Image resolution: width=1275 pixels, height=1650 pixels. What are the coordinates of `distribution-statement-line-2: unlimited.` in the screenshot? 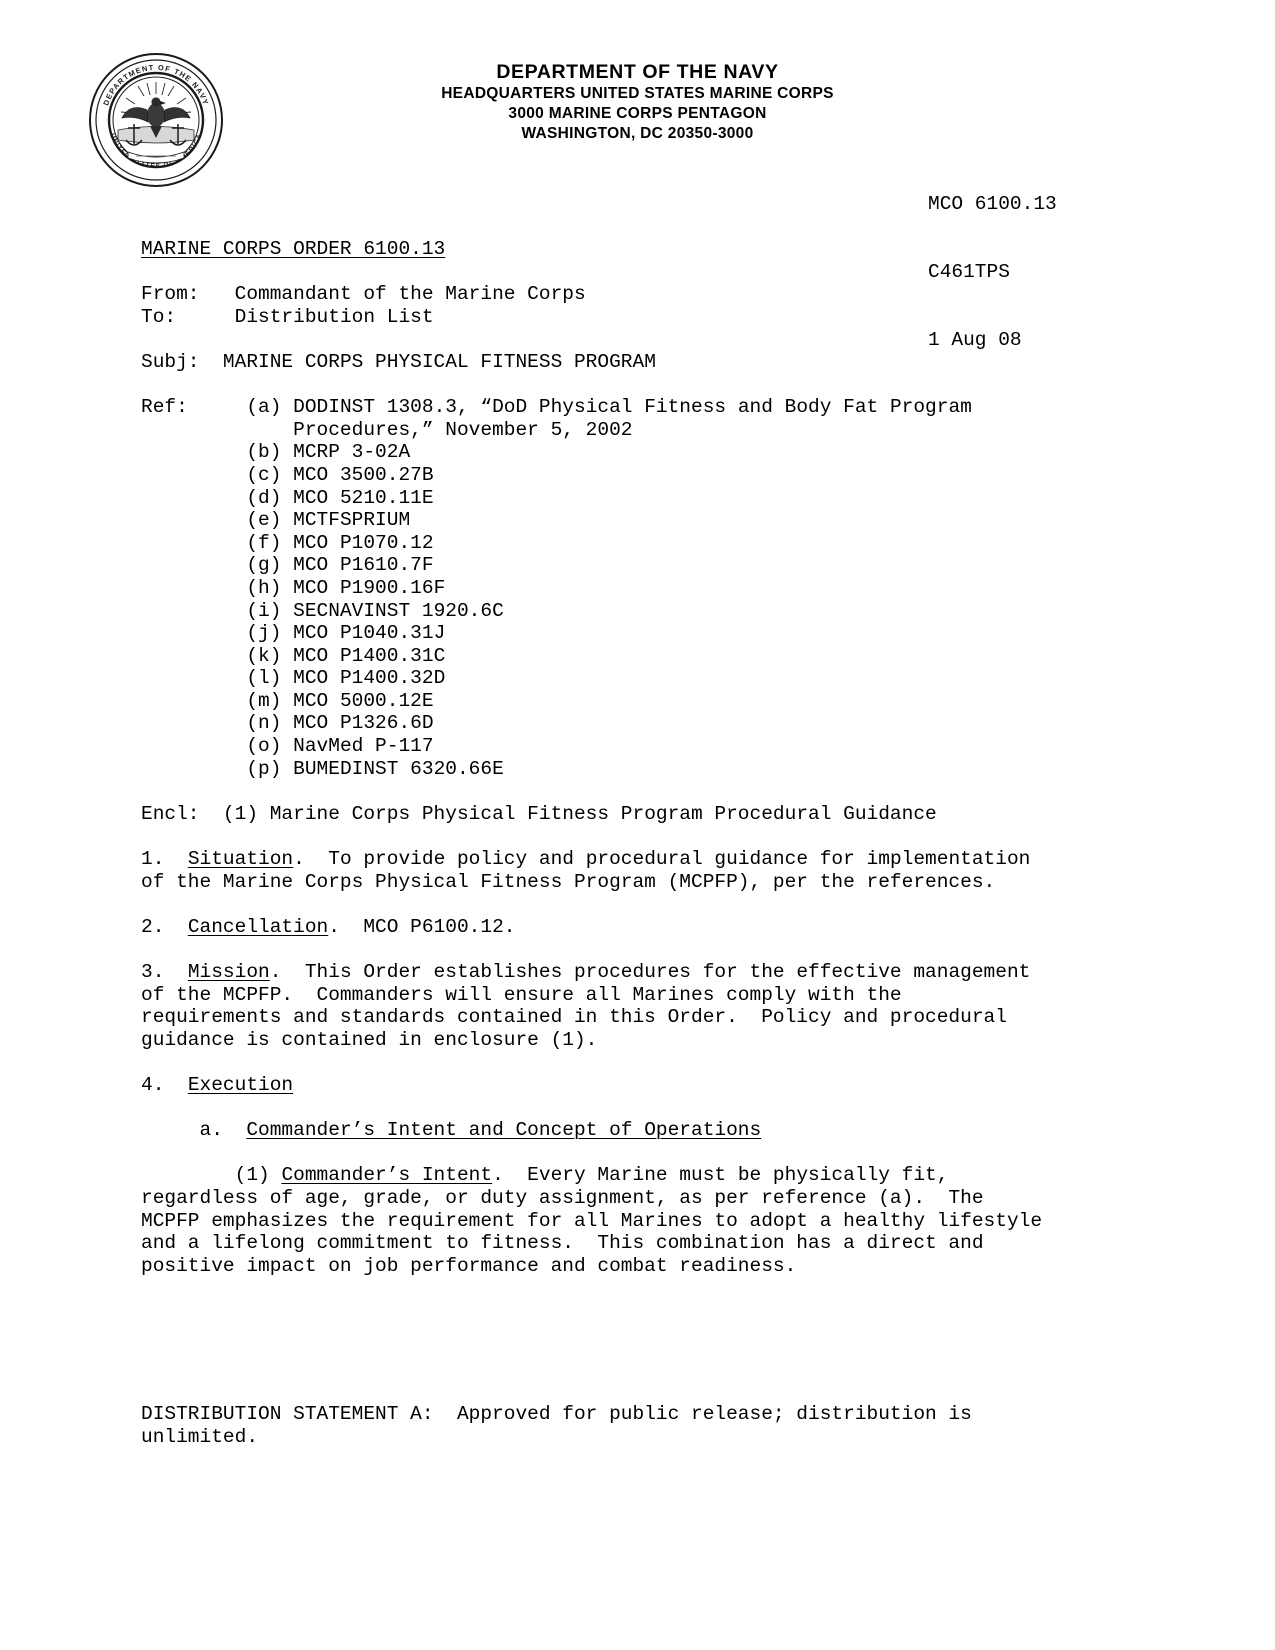 It's located at (200, 1436).